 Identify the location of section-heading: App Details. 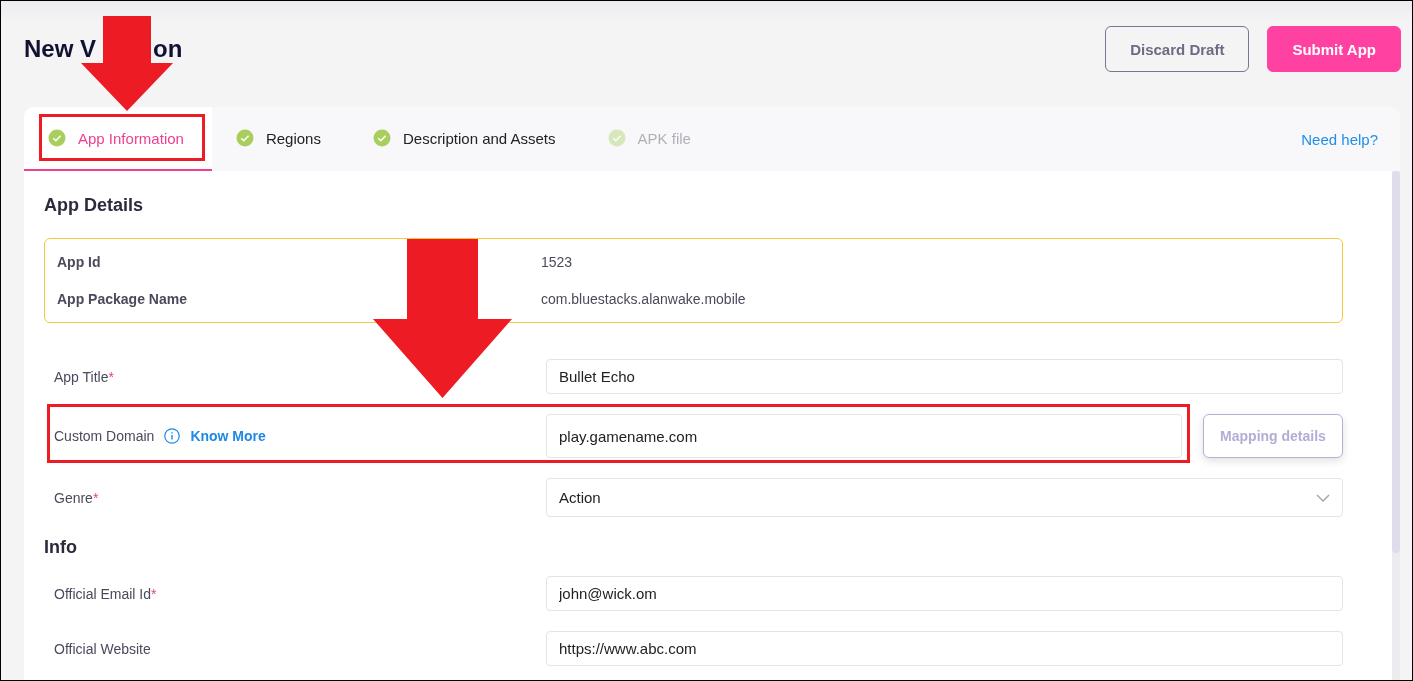
(94, 205).